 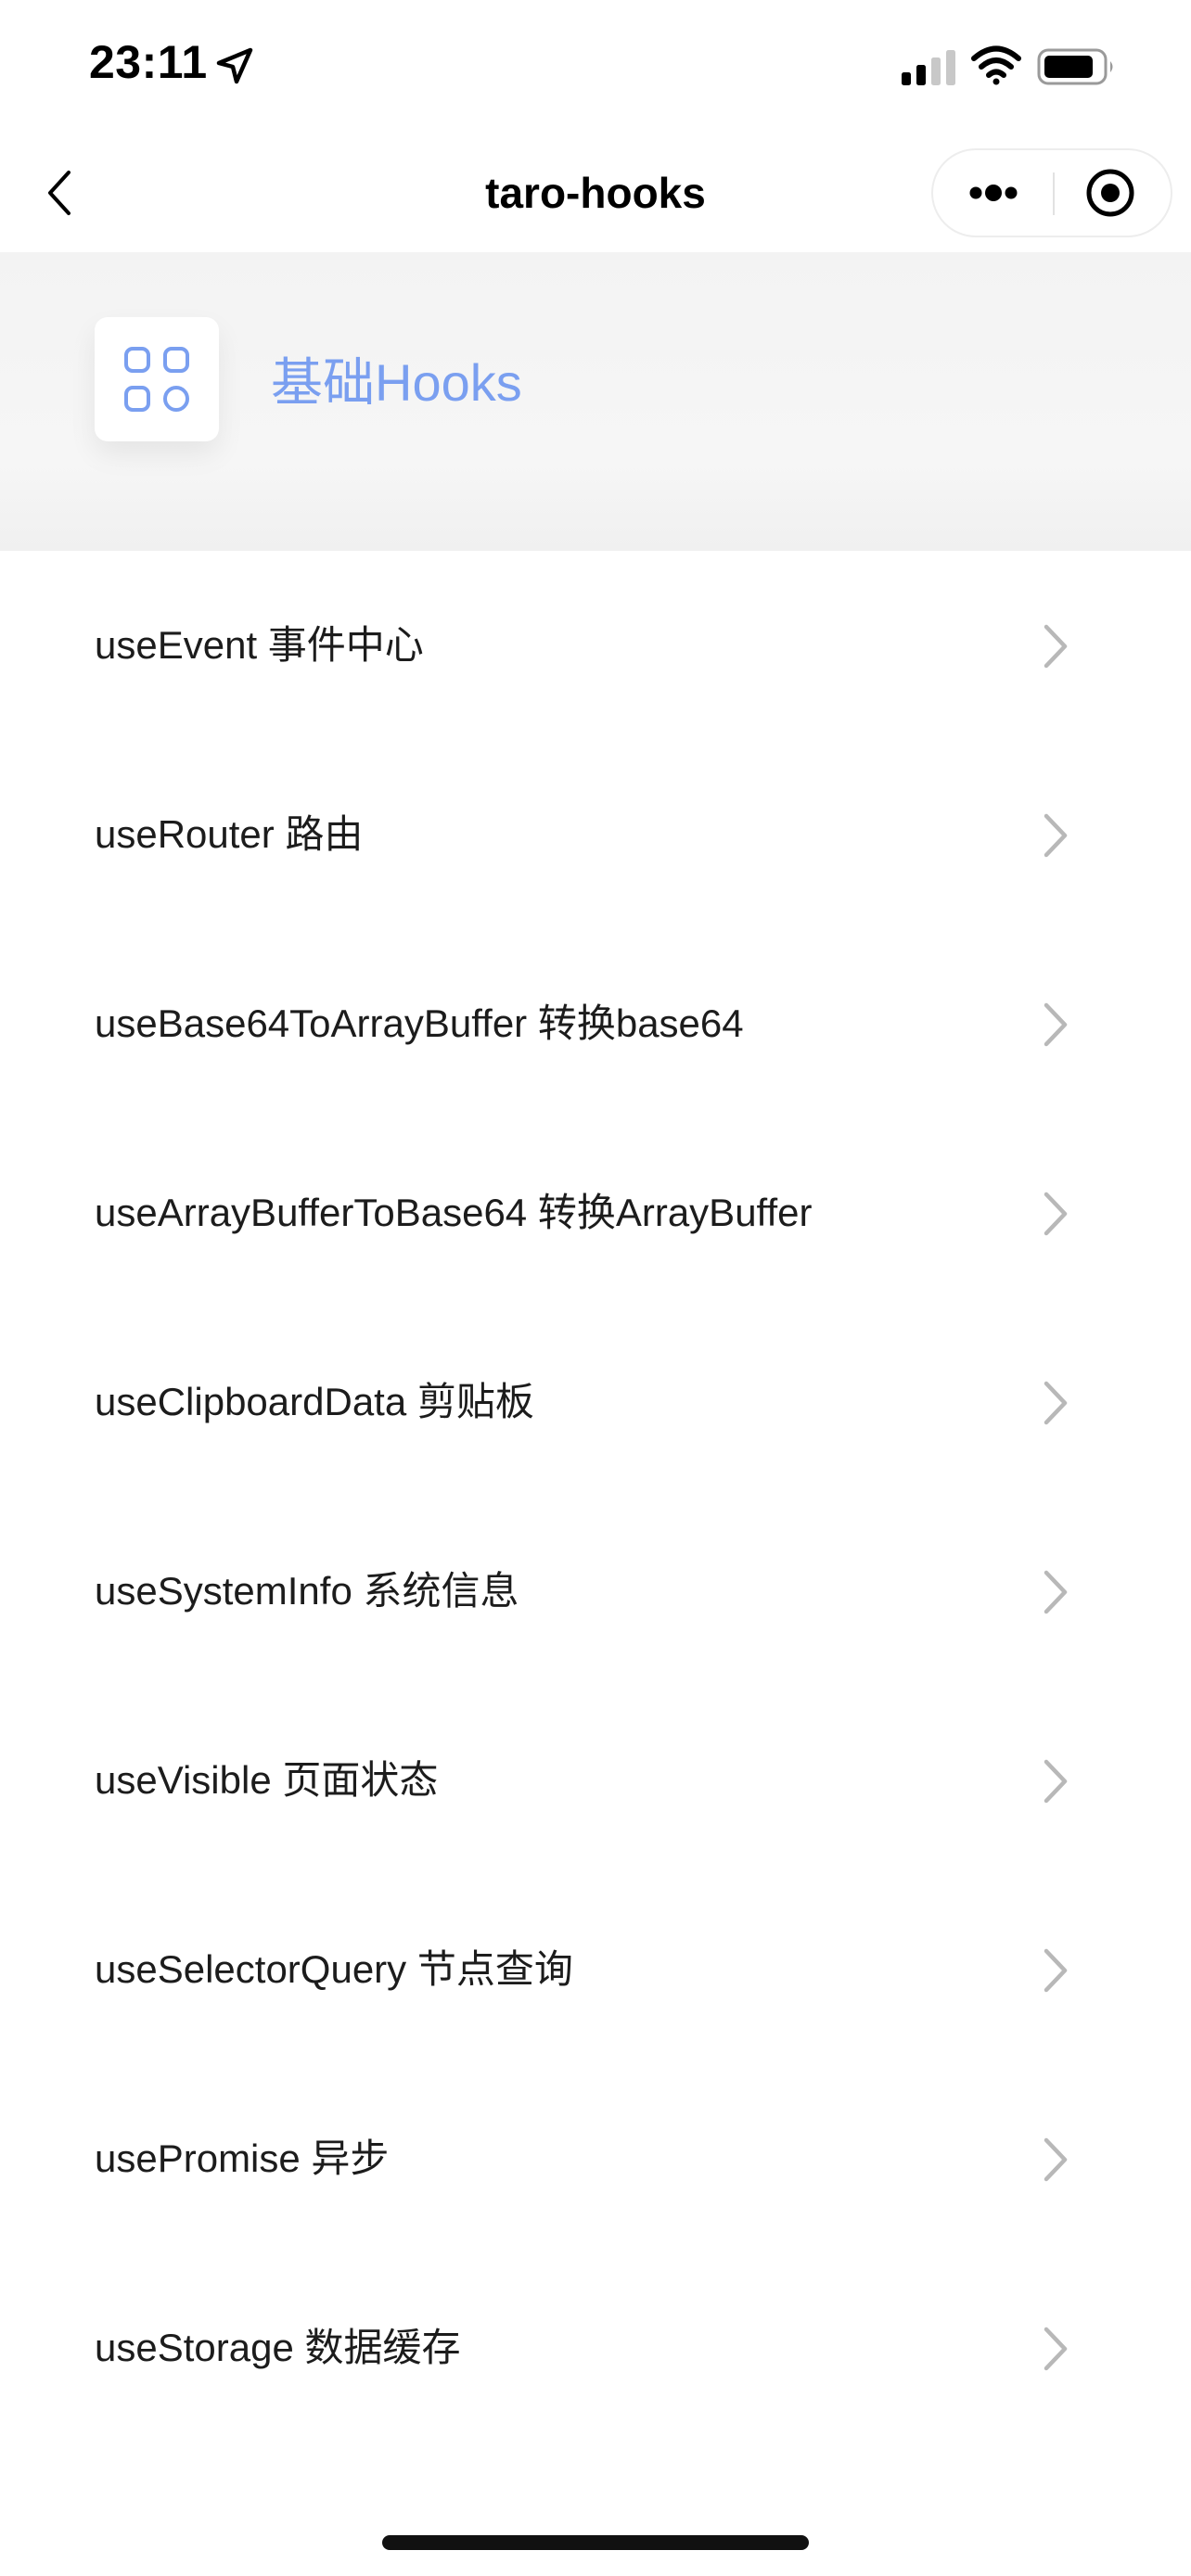 I want to click on list-item-use-promise: usePromise 异步, so click(x=595, y=2158).